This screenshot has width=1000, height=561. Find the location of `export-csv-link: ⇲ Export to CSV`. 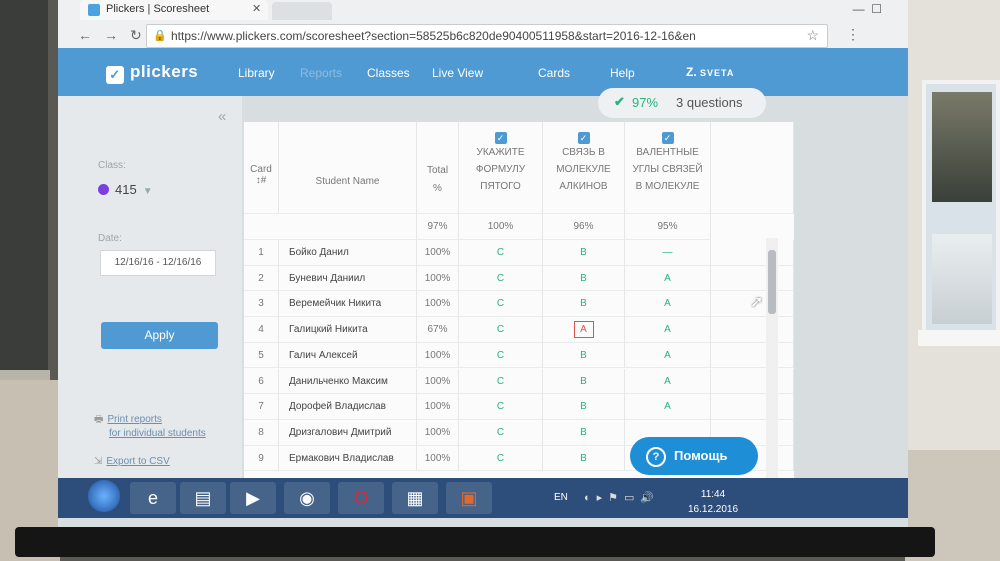

export-csv-link: ⇲ Export to CSV is located at coordinates (132, 461).